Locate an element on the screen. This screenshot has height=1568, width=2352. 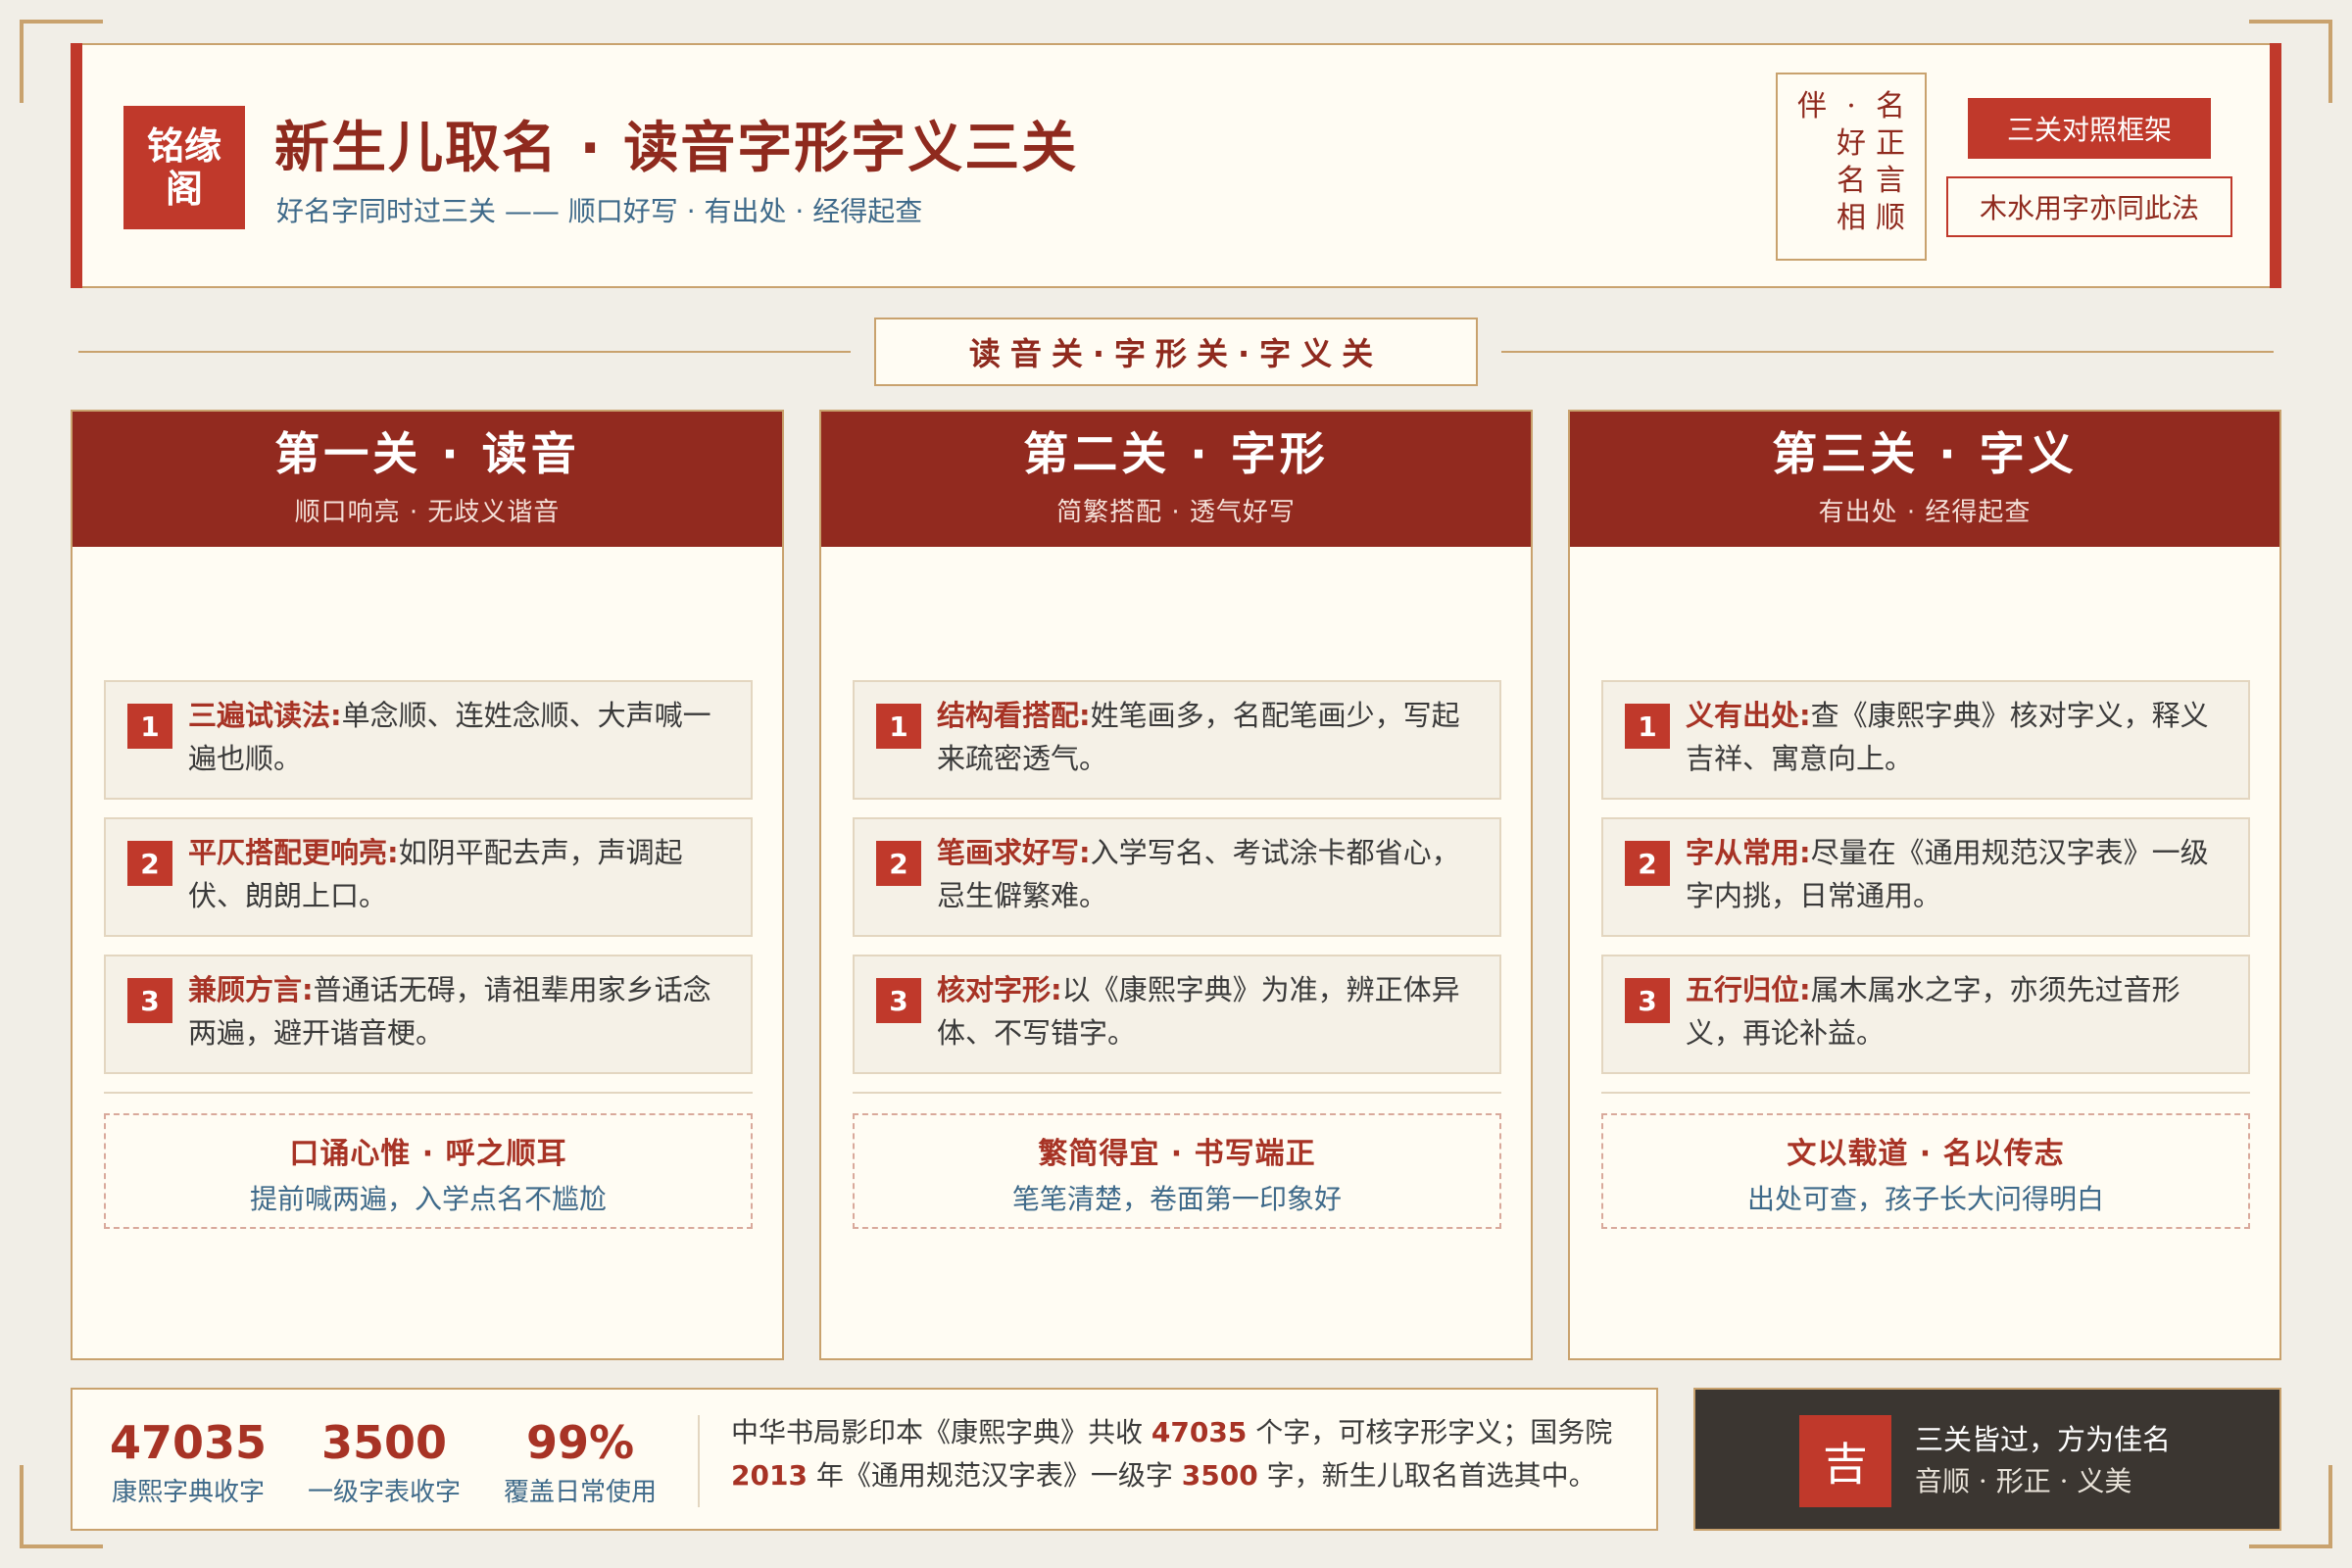
motto-subtitle: 出处可查，孩子长大问得明白 is located at coordinates (1925, 1199).